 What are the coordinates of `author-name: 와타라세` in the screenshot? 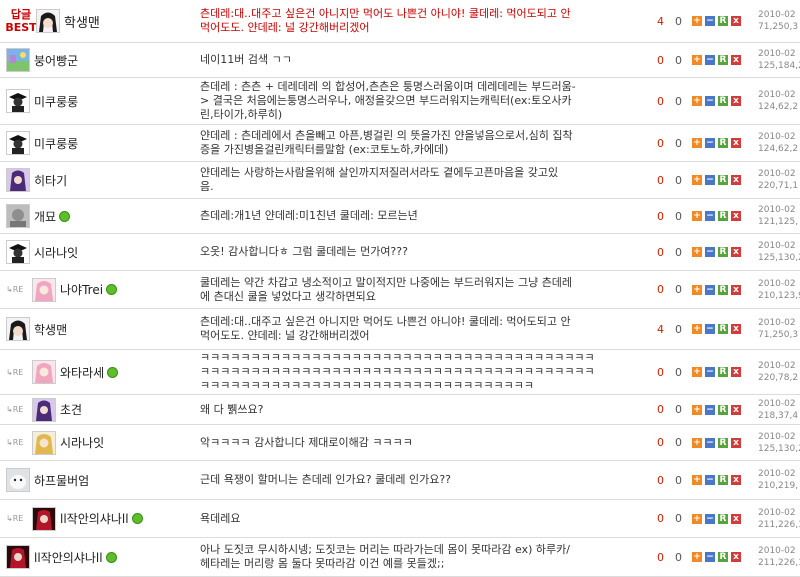 It's located at (82, 372).